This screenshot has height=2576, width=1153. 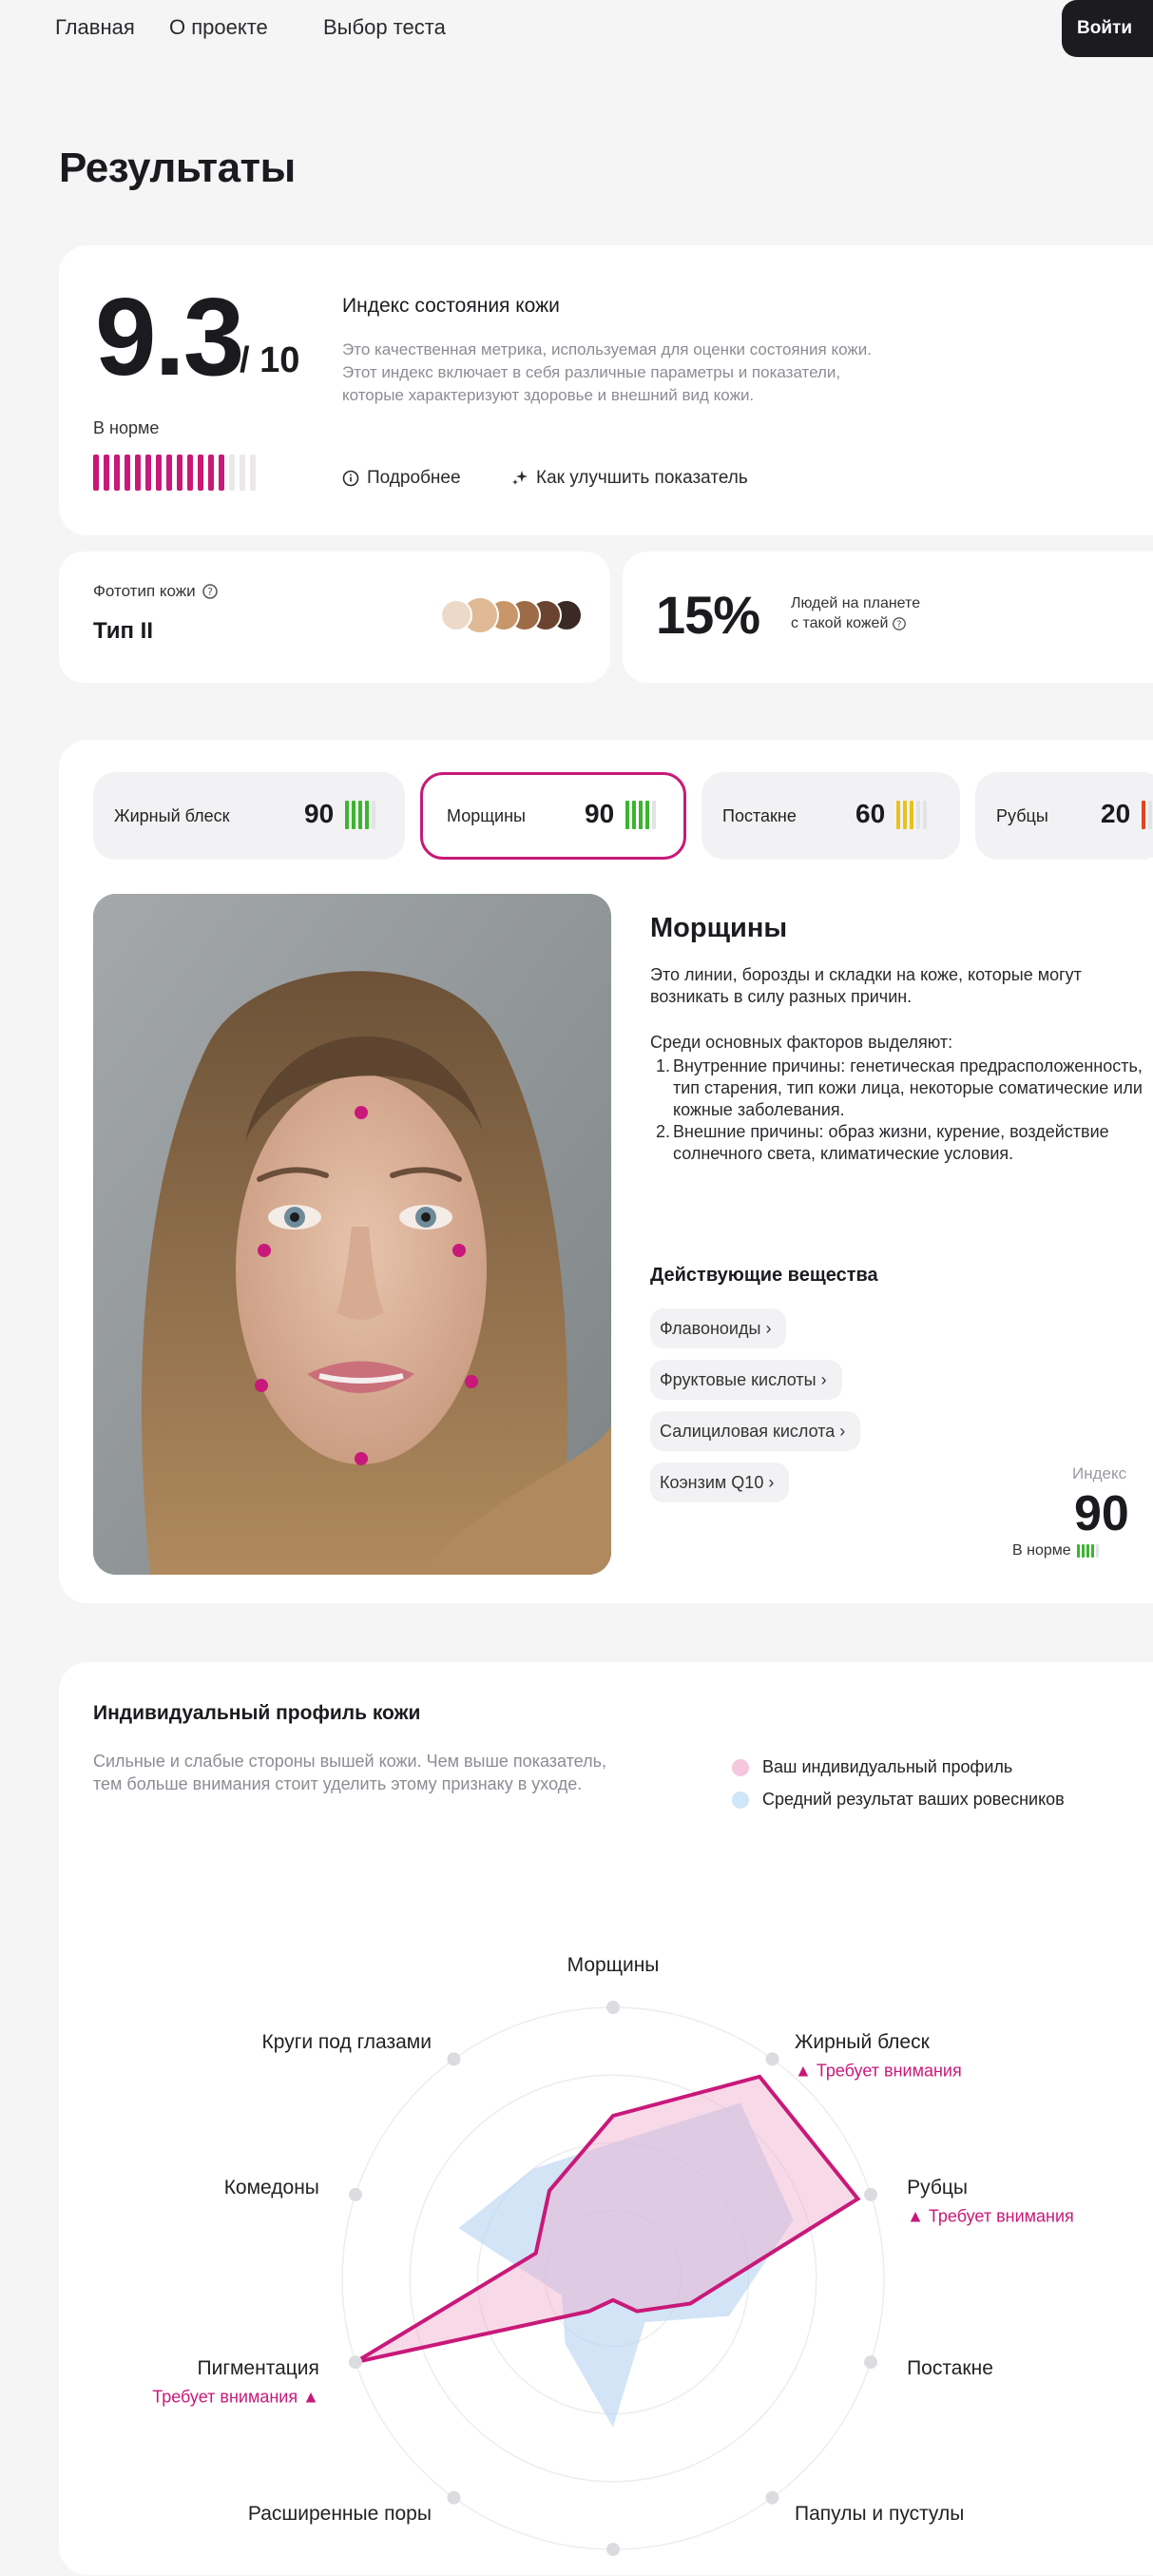 What do you see at coordinates (235, 2397) in the screenshot?
I see `attention-warning: Требует внимания ▲` at bounding box center [235, 2397].